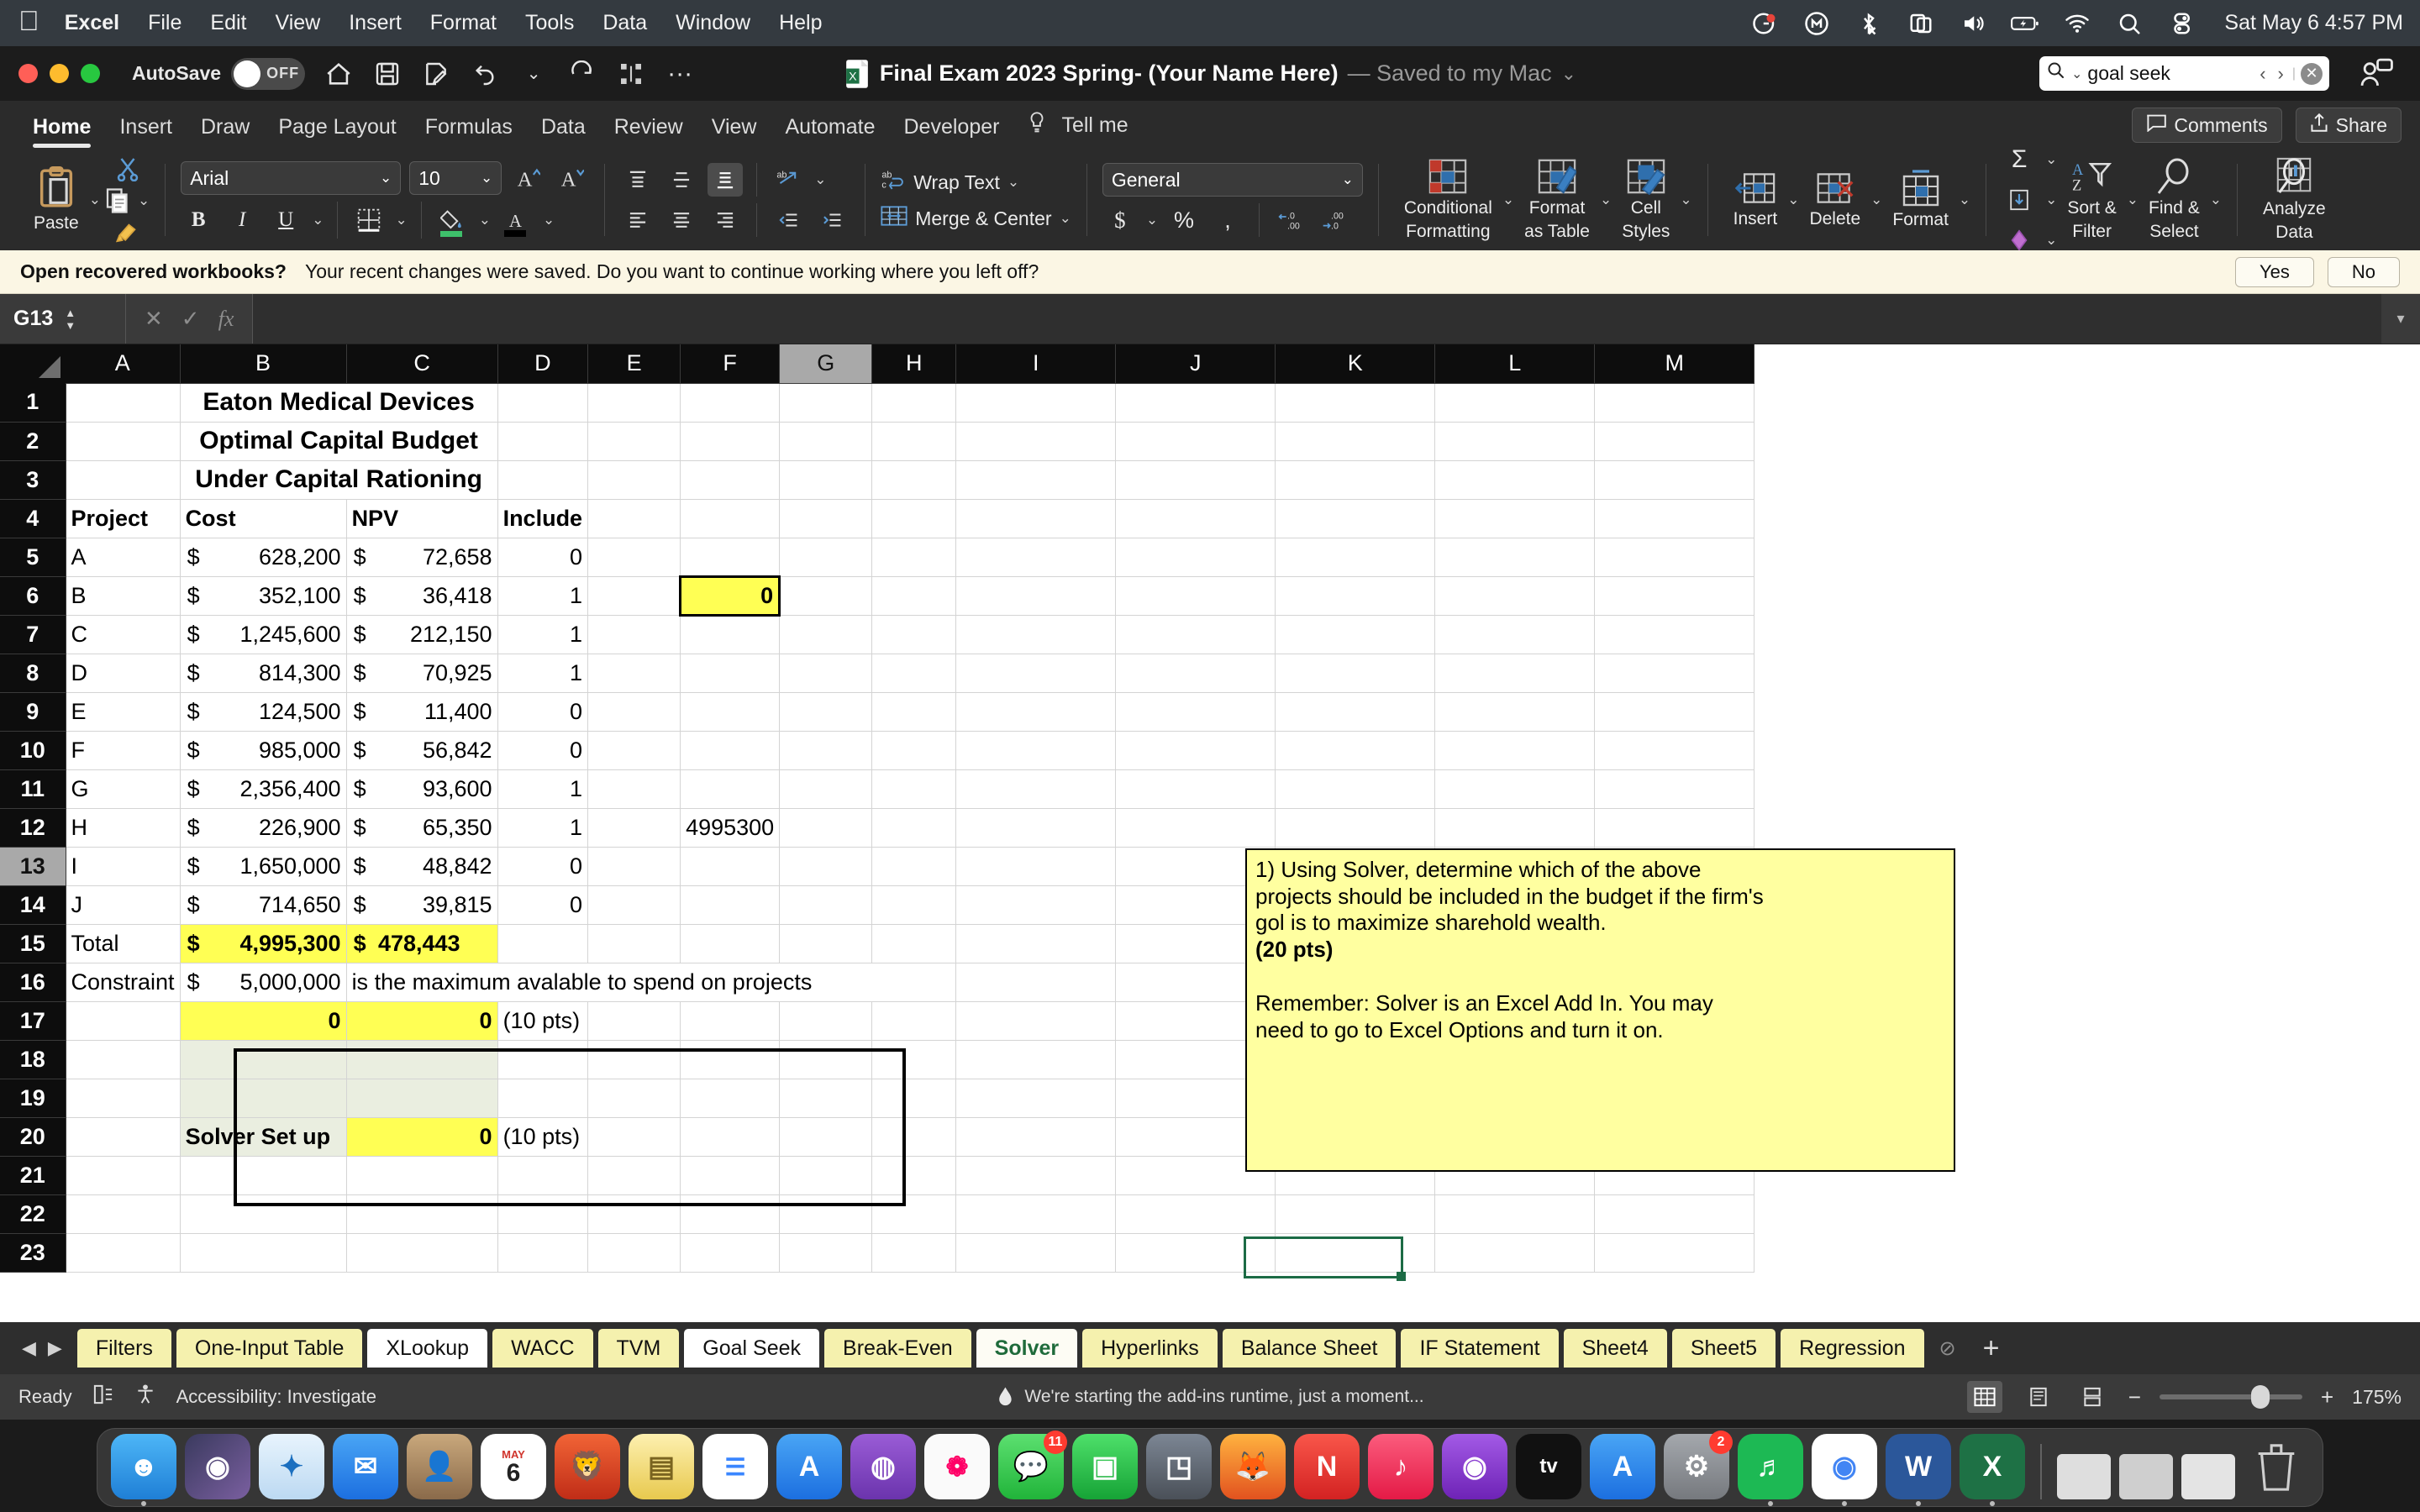 The height and width of the screenshot is (1512, 2420). Describe the element at coordinates (826, 441) in the screenshot. I see `cell-G2` at that location.